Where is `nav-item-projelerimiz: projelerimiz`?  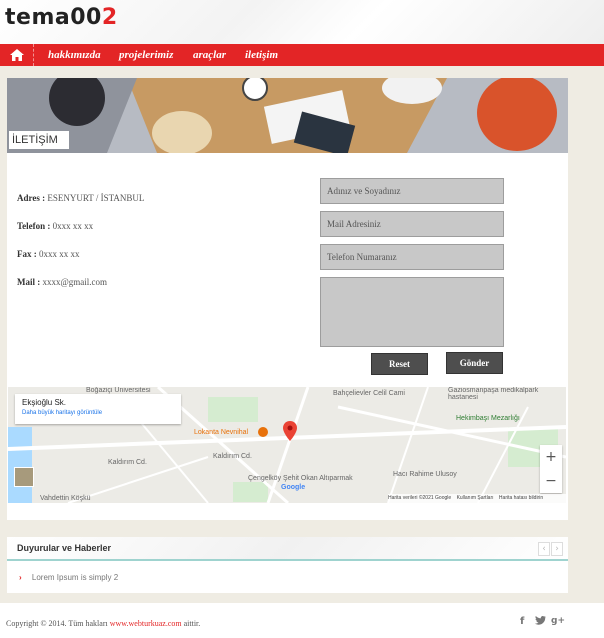 nav-item-projelerimiz: projelerimiz is located at coordinates (146, 55).